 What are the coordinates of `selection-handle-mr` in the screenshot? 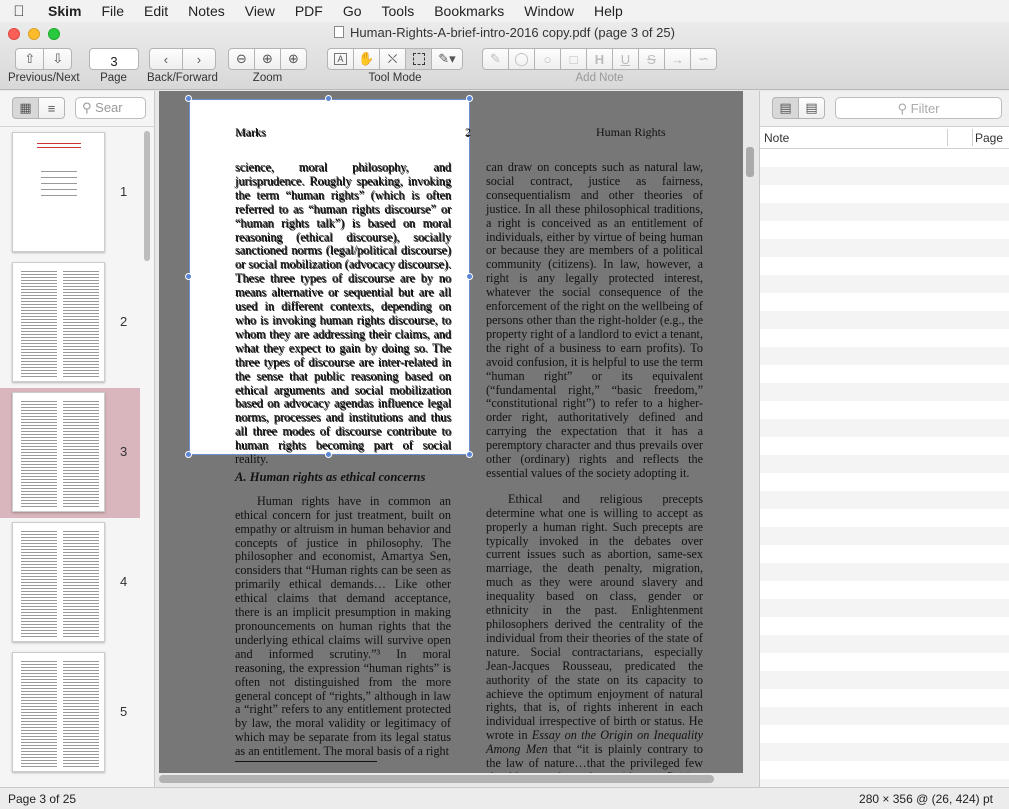 It's located at (469, 276).